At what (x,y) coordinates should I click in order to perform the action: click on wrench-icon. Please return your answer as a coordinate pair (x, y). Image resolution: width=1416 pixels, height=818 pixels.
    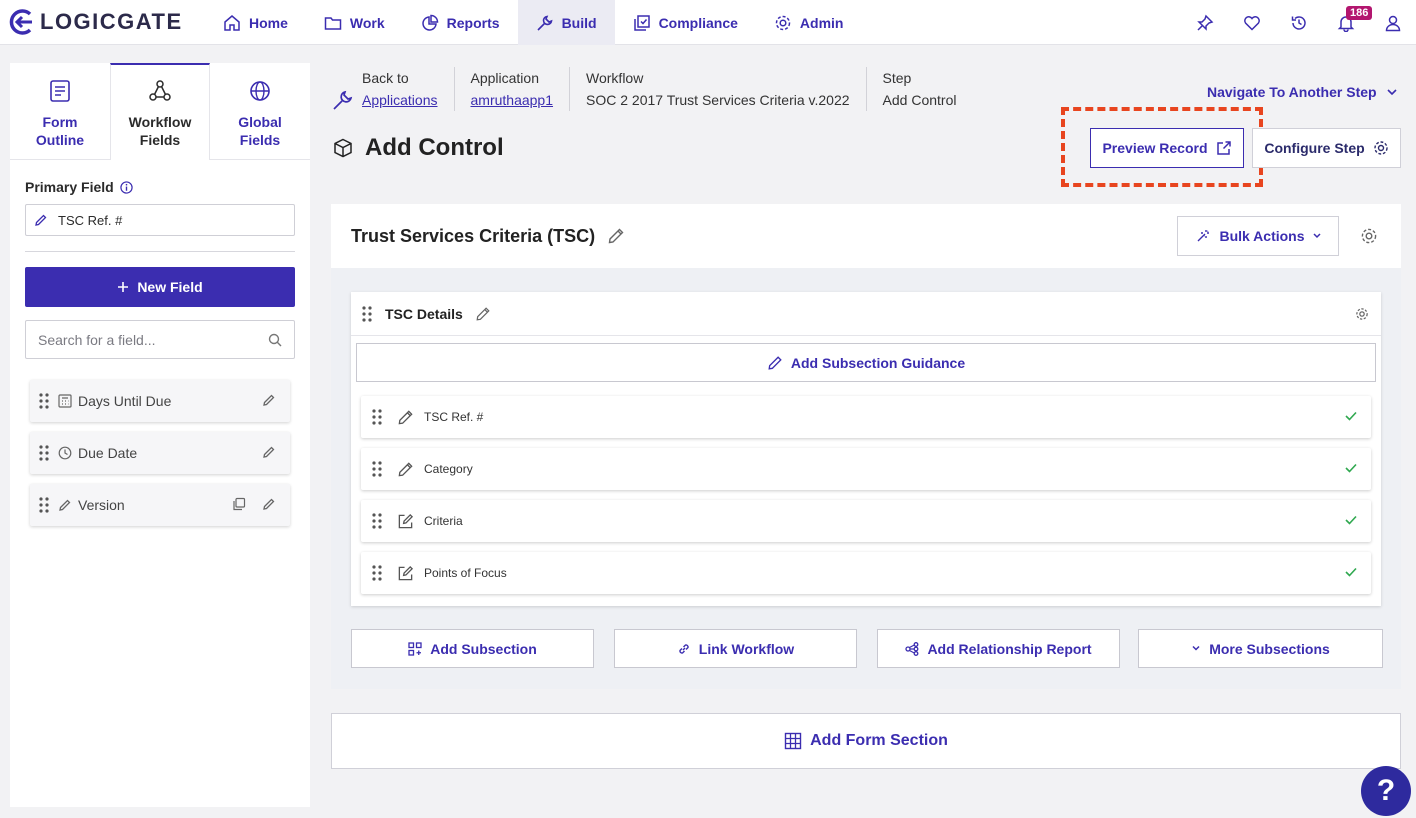
    Looking at the image, I should click on (544, 23).